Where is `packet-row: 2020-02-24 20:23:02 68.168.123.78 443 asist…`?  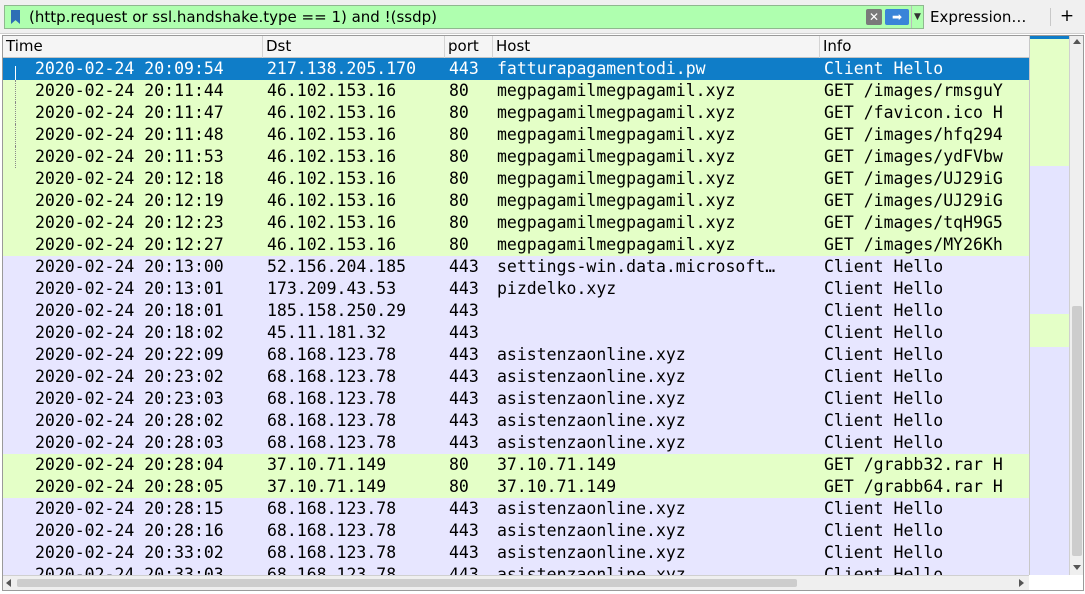 packet-row: 2020-02-24 20:23:02 68.168.123.78 443 asist… is located at coordinates (516, 377).